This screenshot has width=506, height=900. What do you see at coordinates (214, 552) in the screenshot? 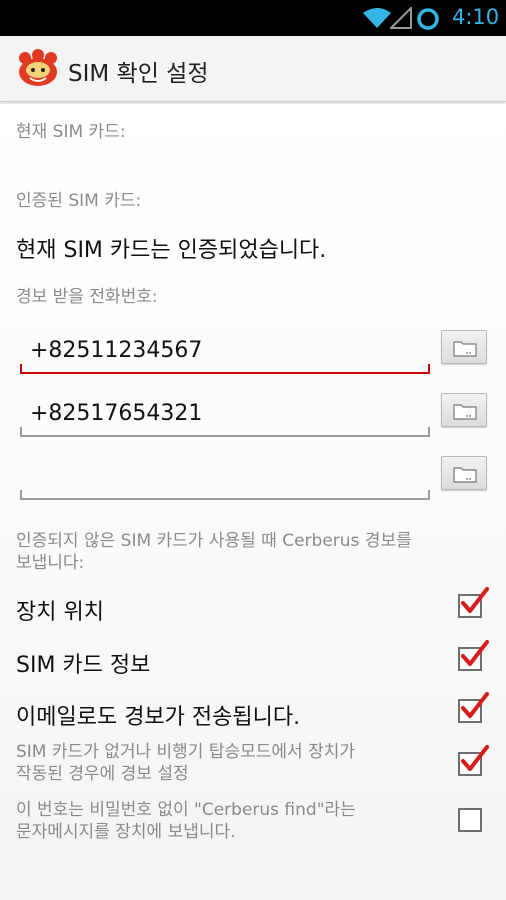
I see `alert-description: 인증되지 않은 SIM 카드가 사용될 때 Cerberus 경보를 보냅니다:` at bounding box center [214, 552].